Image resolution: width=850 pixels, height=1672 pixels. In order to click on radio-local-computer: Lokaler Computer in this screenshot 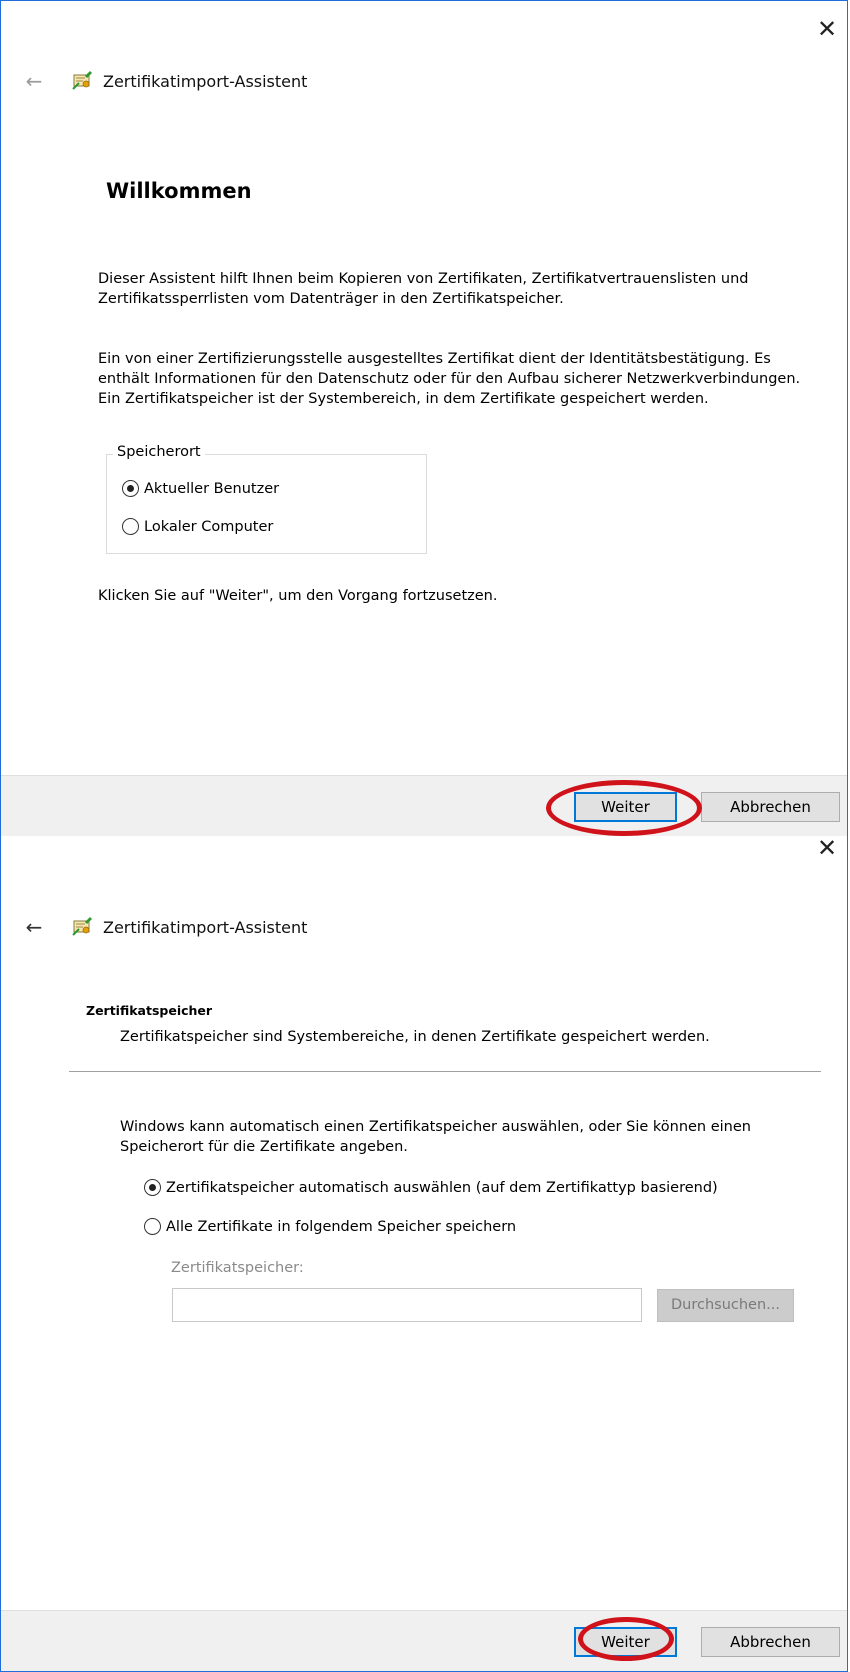, I will do `click(197, 526)`.